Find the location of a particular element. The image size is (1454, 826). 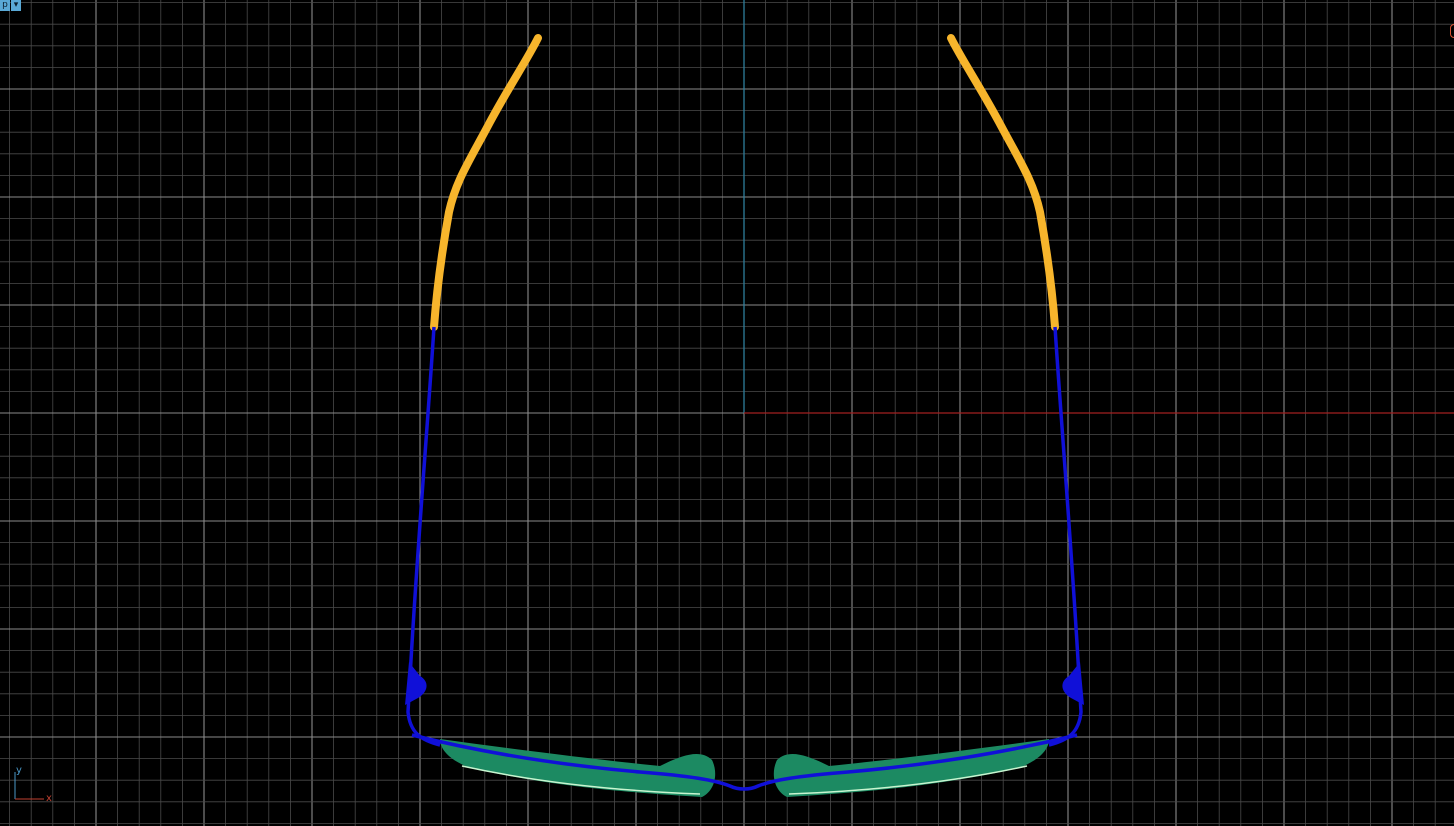

viewport-edge-indicator is located at coordinates (1452, 31).